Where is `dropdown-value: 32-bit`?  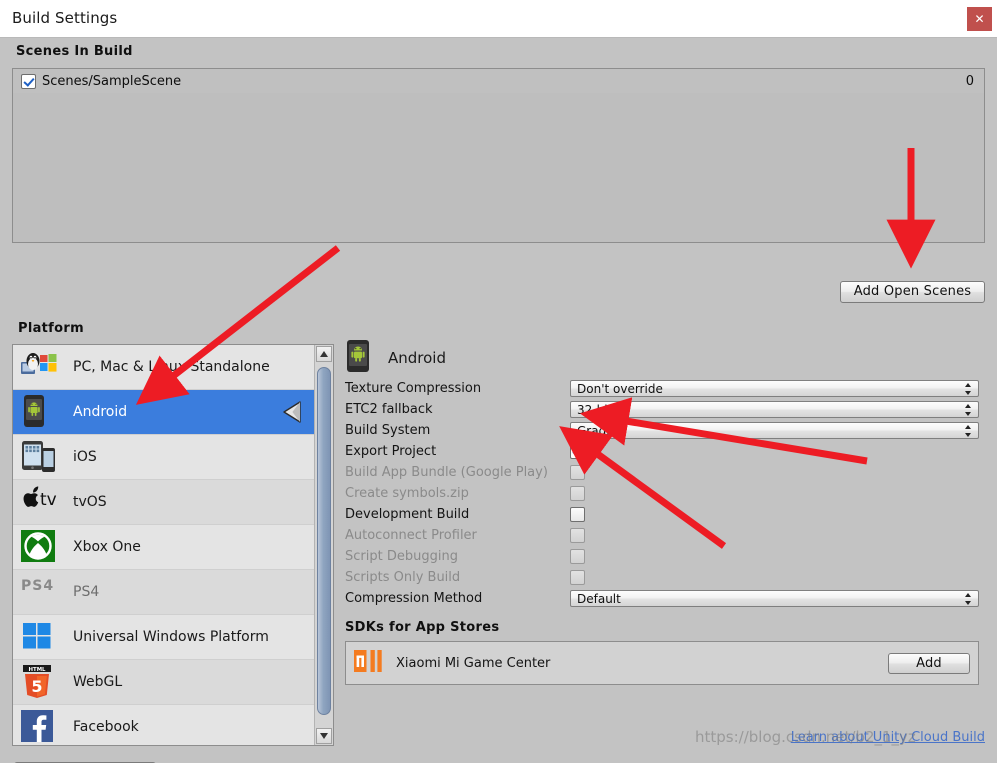
dropdown-value: 32-bit is located at coordinates (595, 410).